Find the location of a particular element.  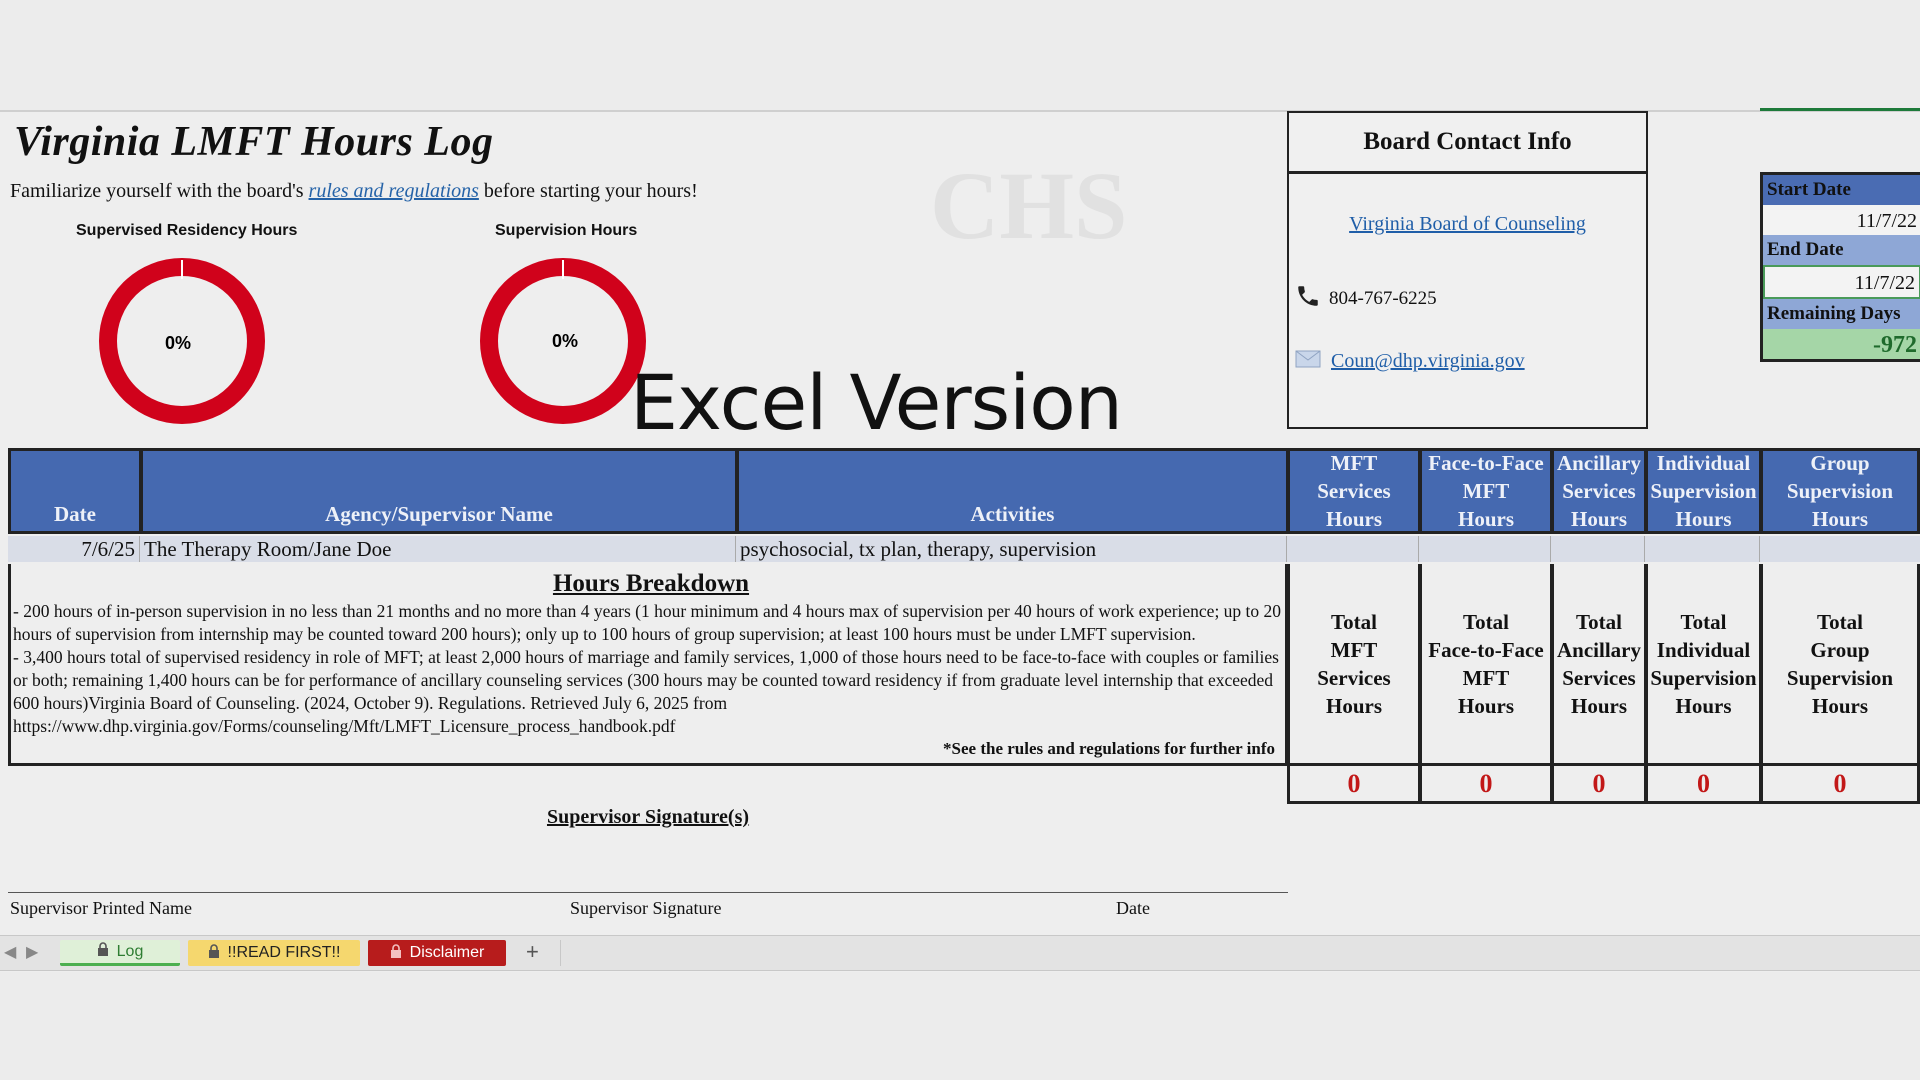

phone-icon is located at coordinates (1308, 299).